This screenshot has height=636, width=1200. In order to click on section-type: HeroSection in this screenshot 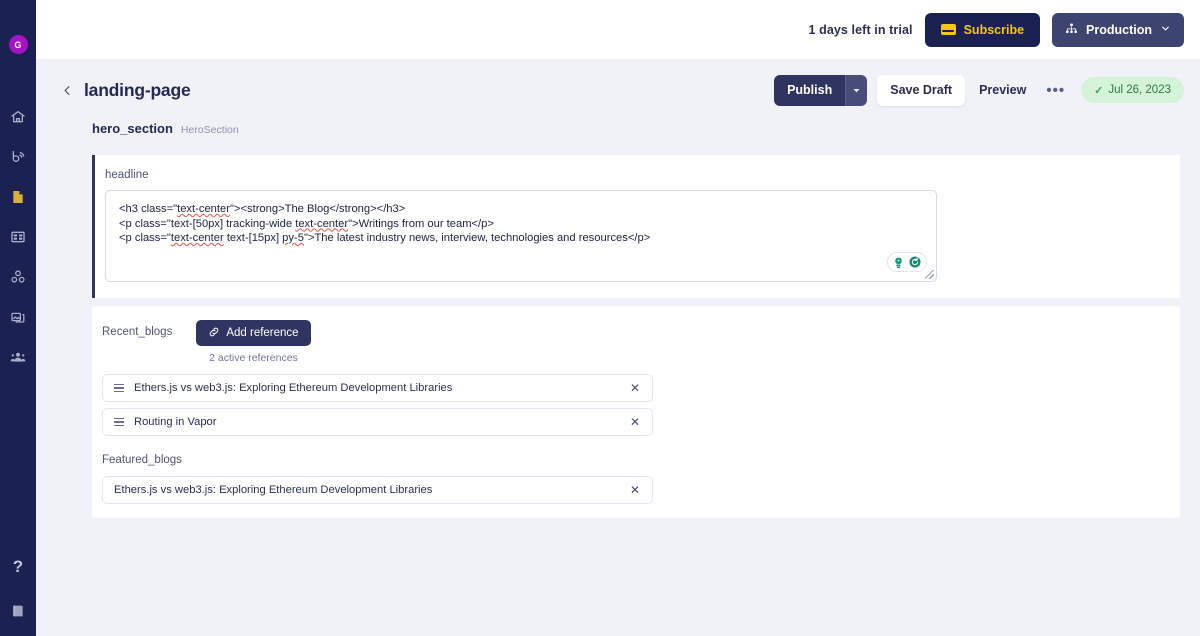, I will do `click(209, 130)`.